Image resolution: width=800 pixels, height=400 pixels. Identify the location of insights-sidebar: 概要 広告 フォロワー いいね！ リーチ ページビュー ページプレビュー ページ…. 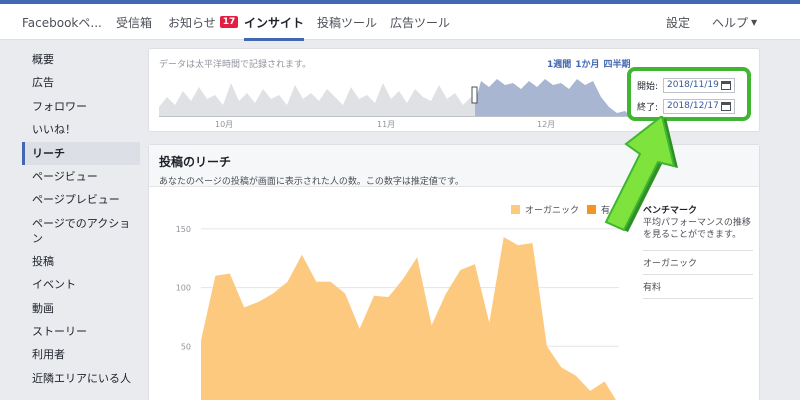
(81, 219).